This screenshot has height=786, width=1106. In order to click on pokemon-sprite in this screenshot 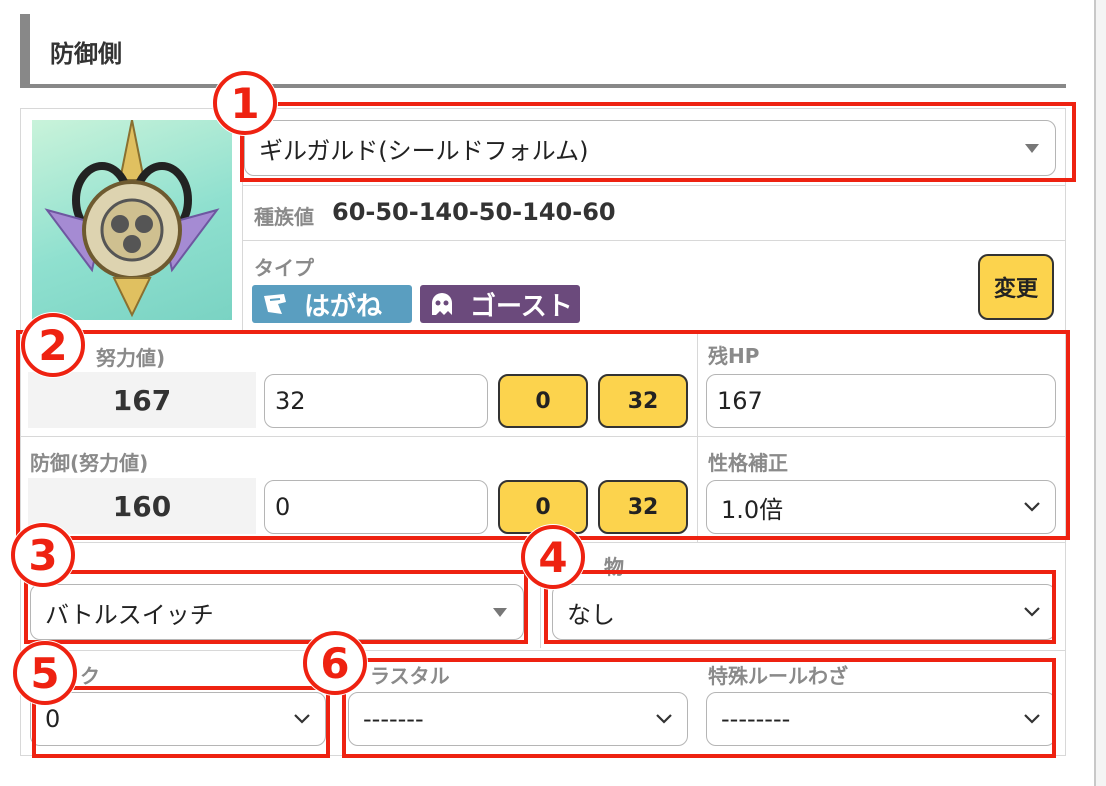, I will do `click(132, 220)`.